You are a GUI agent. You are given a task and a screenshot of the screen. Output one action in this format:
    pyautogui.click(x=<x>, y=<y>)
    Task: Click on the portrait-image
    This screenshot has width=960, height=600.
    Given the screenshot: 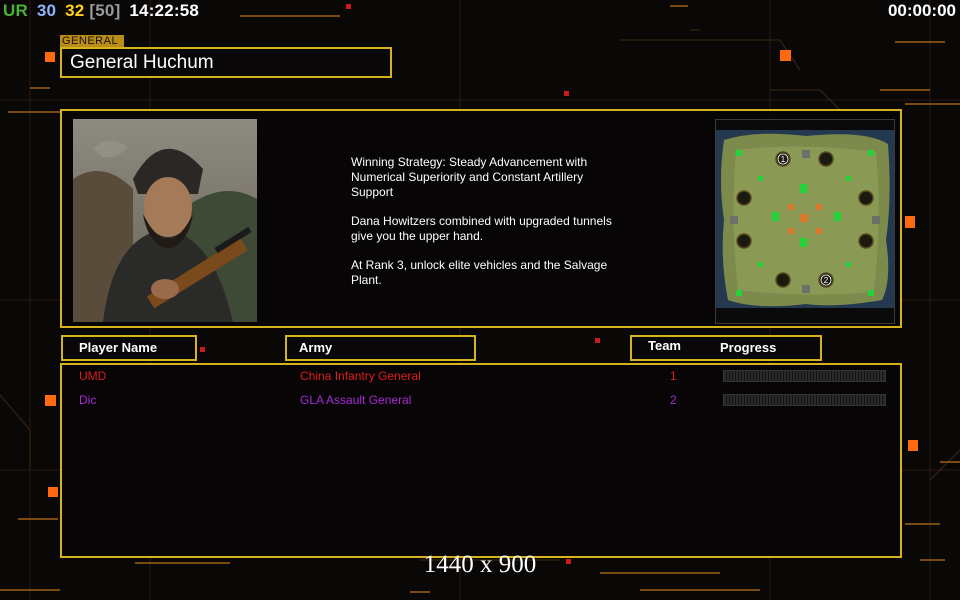 What is the action you would take?
    pyautogui.click(x=165, y=220)
    